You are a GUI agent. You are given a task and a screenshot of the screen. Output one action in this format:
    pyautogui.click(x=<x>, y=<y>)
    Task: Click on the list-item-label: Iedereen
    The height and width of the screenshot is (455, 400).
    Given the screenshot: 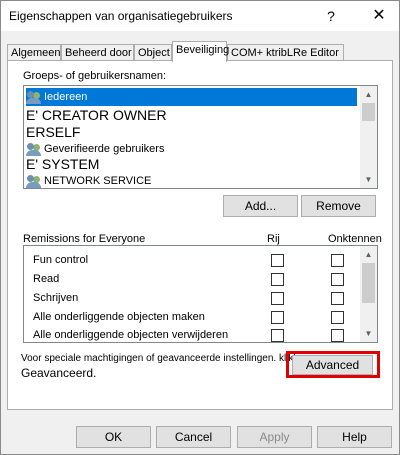 What is the action you would take?
    pyautogui.click(x=66, y=97)
    